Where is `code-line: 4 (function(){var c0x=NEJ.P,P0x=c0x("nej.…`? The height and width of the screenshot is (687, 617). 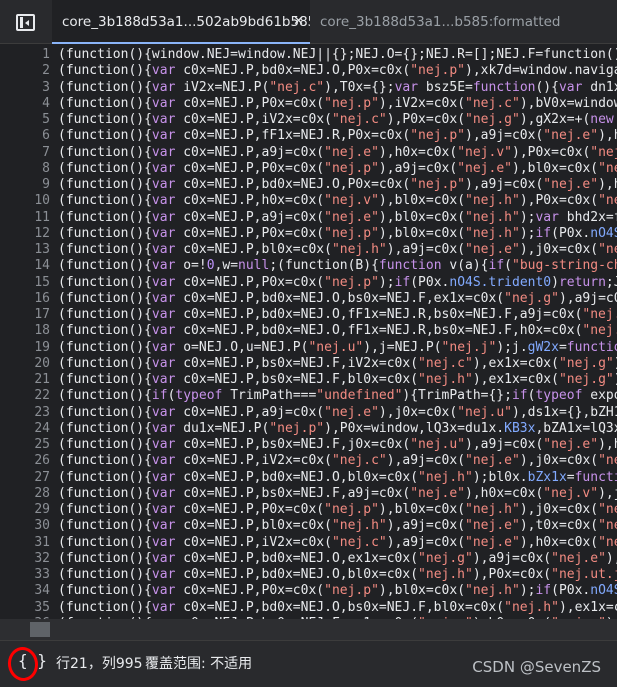 code-line: 4 (function(){var c0x=NEJ.P,P0x=c0x("nej.… is located at coordinates (308, 104).